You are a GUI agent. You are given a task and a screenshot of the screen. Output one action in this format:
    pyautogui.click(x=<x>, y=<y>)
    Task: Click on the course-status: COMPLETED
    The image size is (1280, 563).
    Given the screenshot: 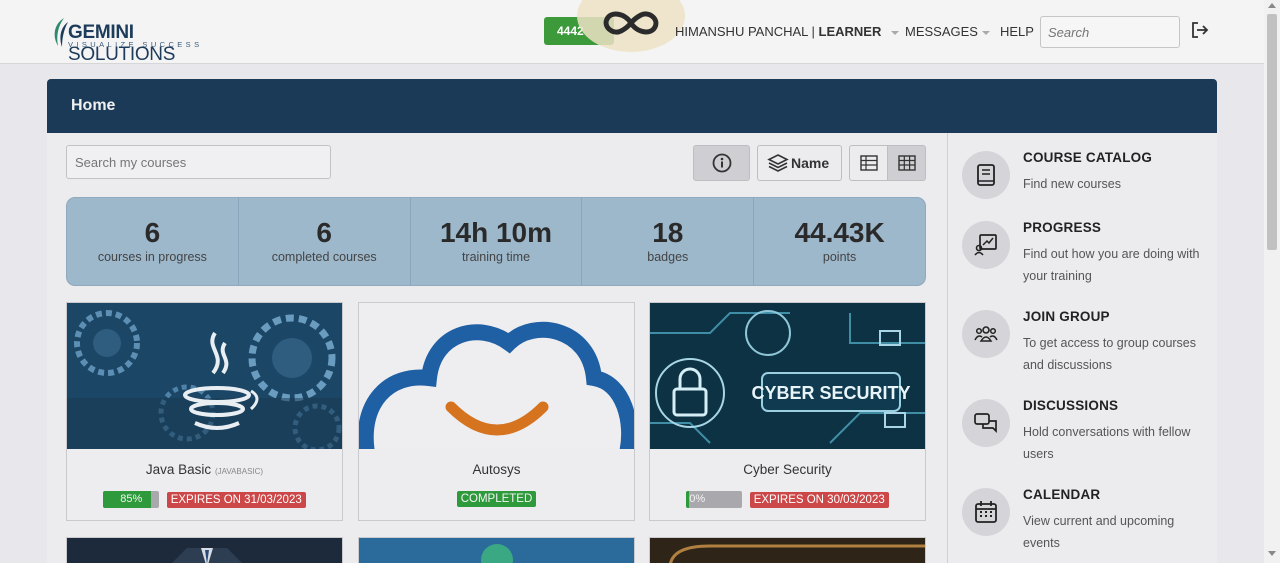 What is the action you would take?
    pyautogui.click(x=496, y=499)
    